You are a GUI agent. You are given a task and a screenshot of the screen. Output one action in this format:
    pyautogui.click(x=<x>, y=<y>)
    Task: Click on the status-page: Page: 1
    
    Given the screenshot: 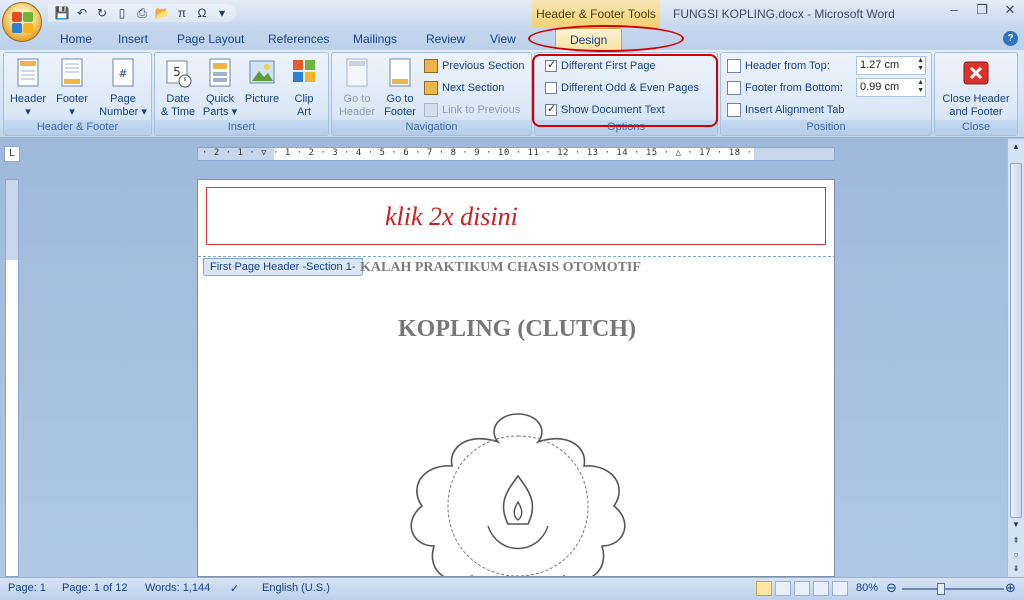 What is the action you would take?
    pyautogui.click(x=27, y=588)
    